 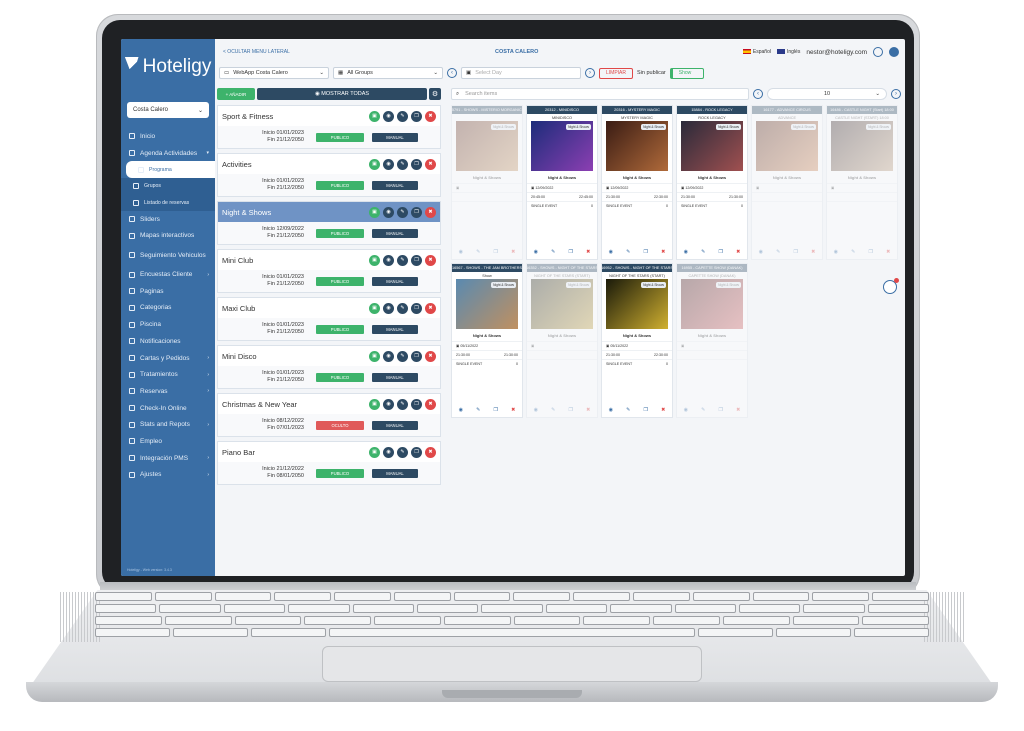 What do you see at coordinates (168, 358) in the screenshot?
I see `sidebar-item: Cartas y Pedidos ›` at bounding box center [168, 358].